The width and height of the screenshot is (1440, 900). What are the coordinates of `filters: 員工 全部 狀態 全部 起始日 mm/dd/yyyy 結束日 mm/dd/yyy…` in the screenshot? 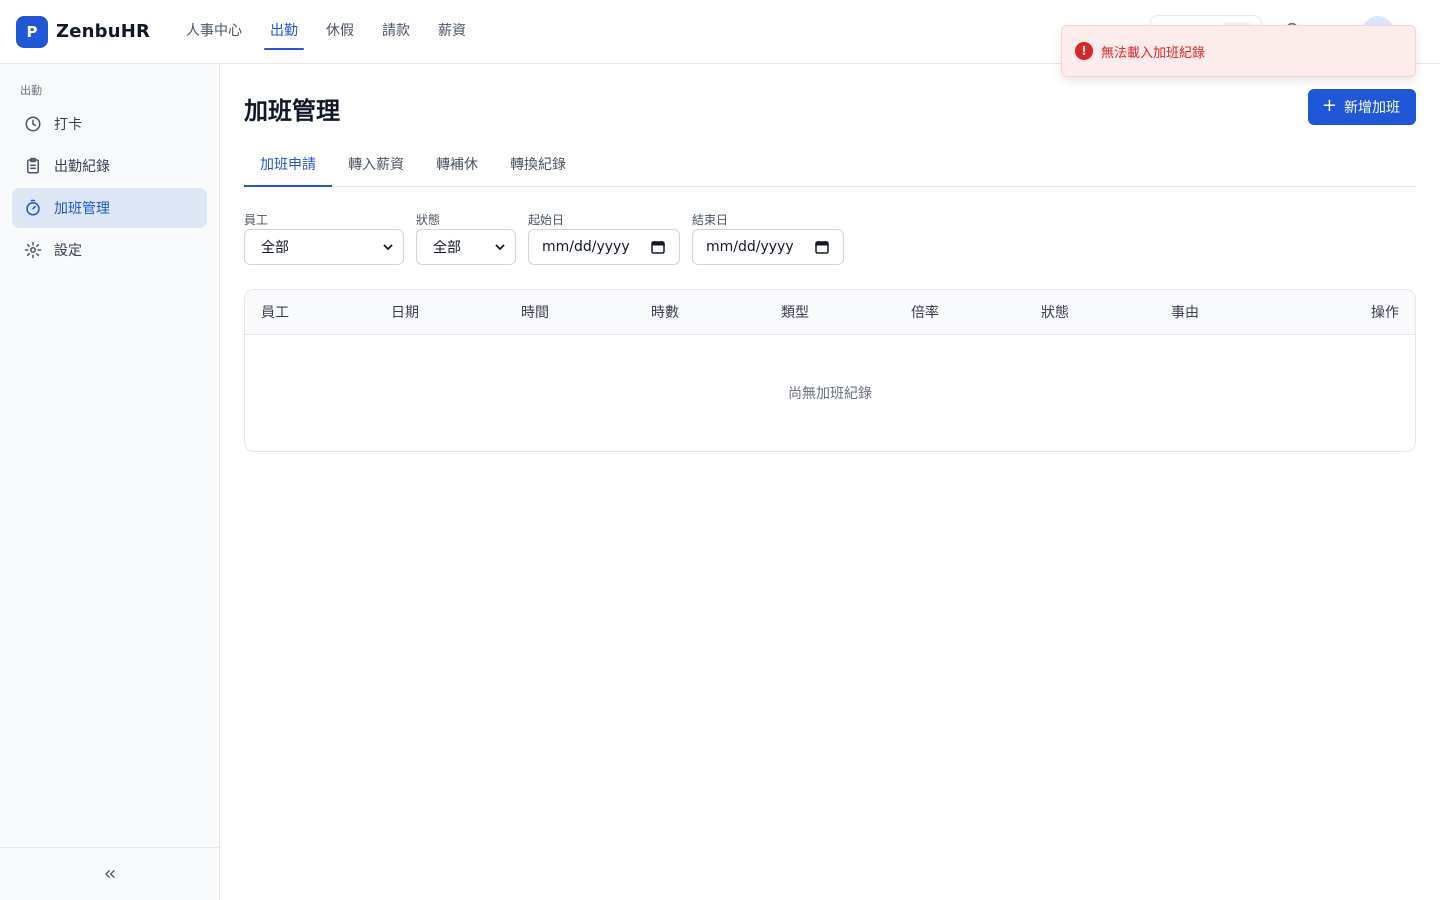 It's located at (830, 238).